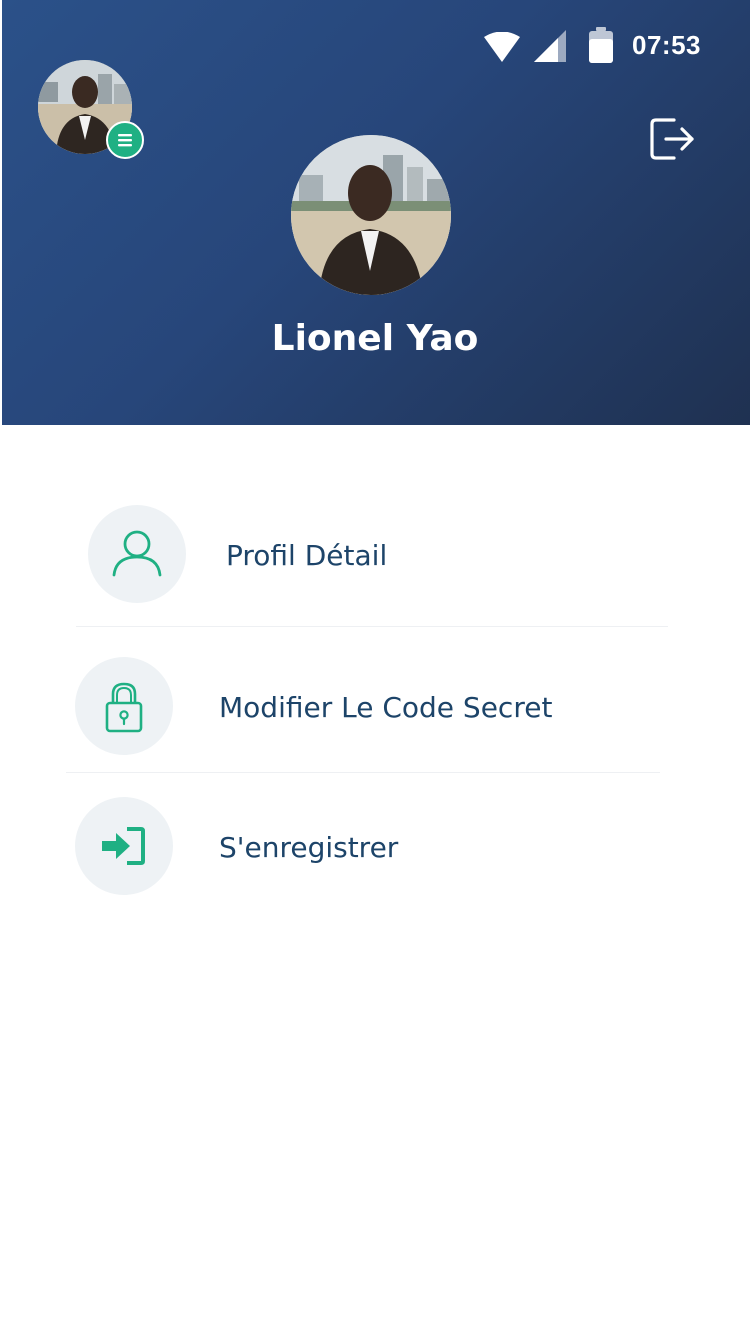  I want to click on menu-item-profile-detail: Profil Détail, so click(375, 555).